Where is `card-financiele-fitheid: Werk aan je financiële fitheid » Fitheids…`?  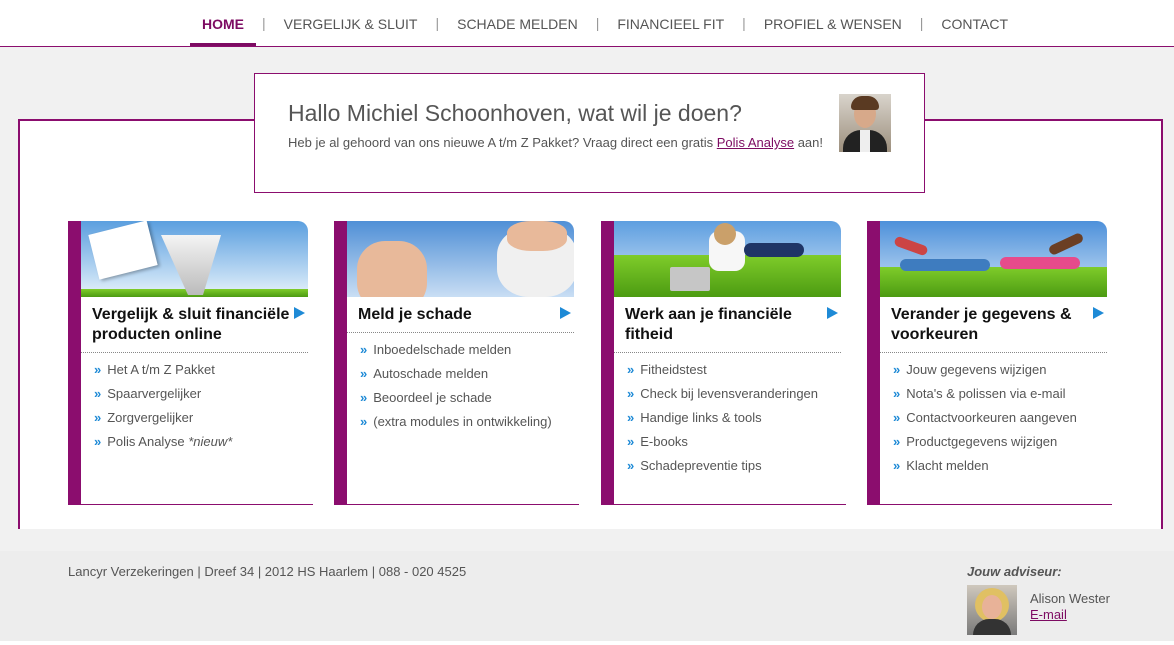 card-financiele-fitheid: Werk aan je financiële fitheid » Fitheids… is located at coordinates (723, 363).